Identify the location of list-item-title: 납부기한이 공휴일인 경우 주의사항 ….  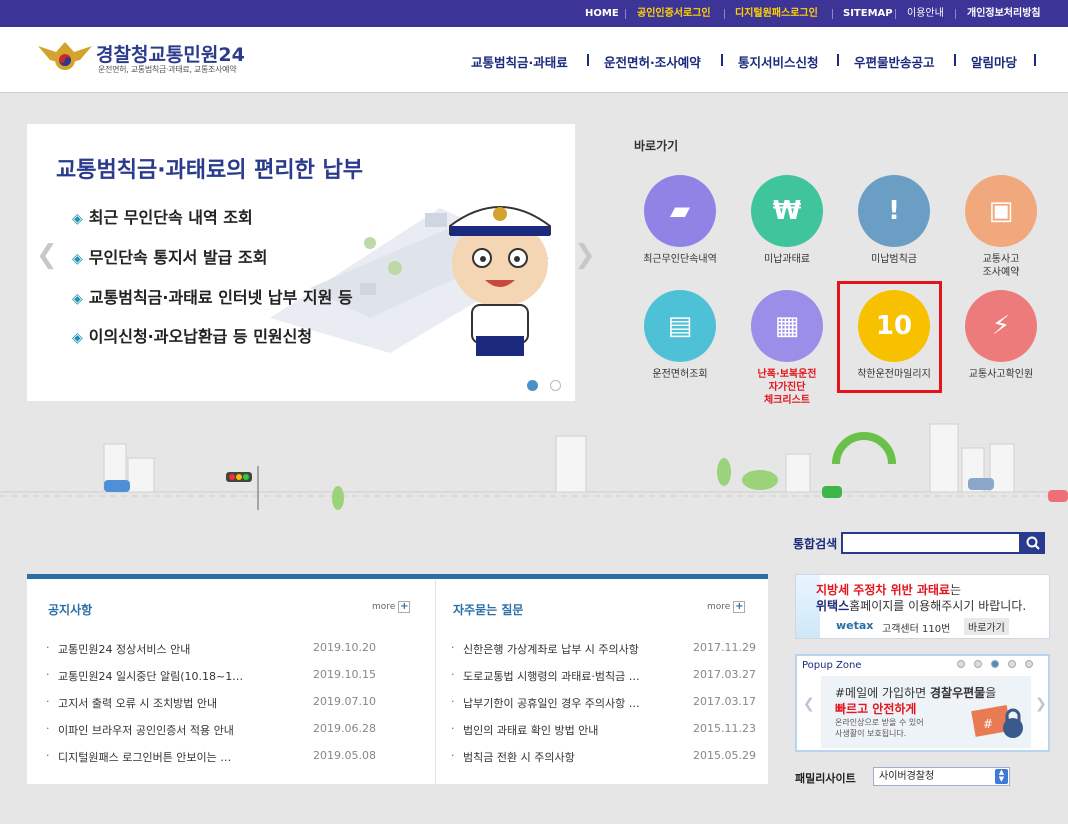
(551, 703).